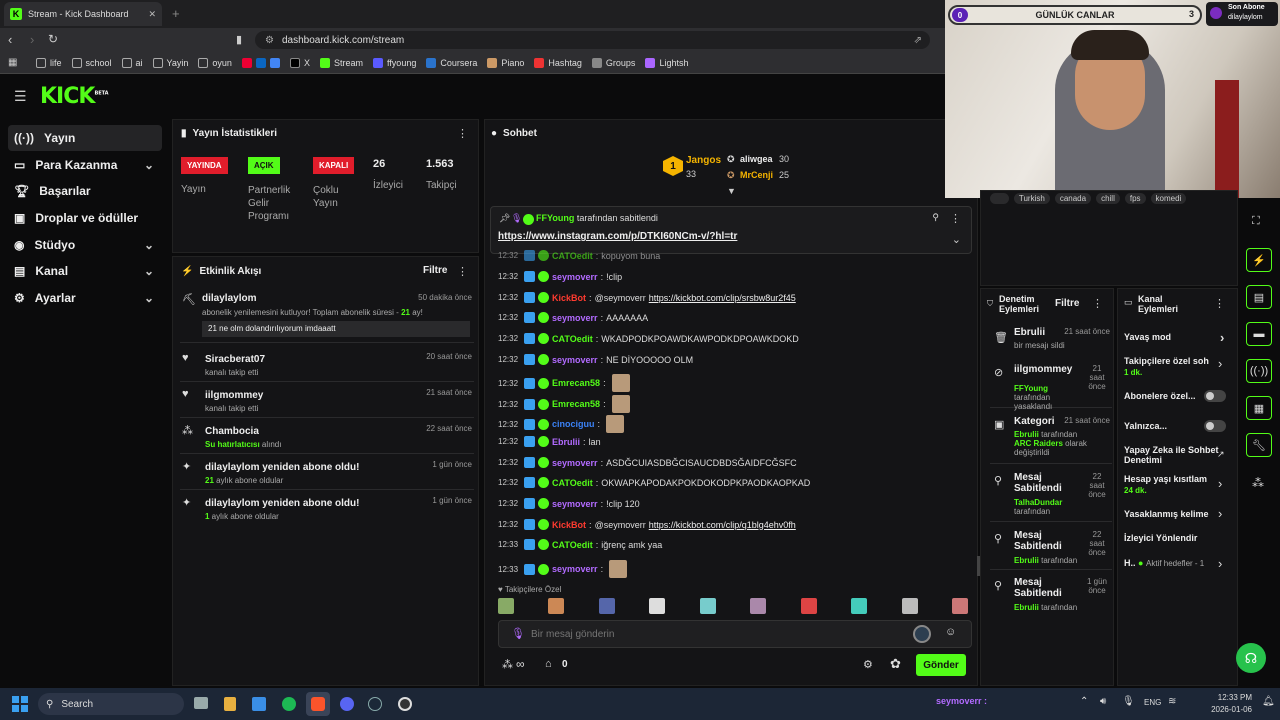 This screenshot has width=1280, height=720. Describe the element at coordinates (548, 664) in the screenshot. I see `shop-icon: ⌂` at that location.